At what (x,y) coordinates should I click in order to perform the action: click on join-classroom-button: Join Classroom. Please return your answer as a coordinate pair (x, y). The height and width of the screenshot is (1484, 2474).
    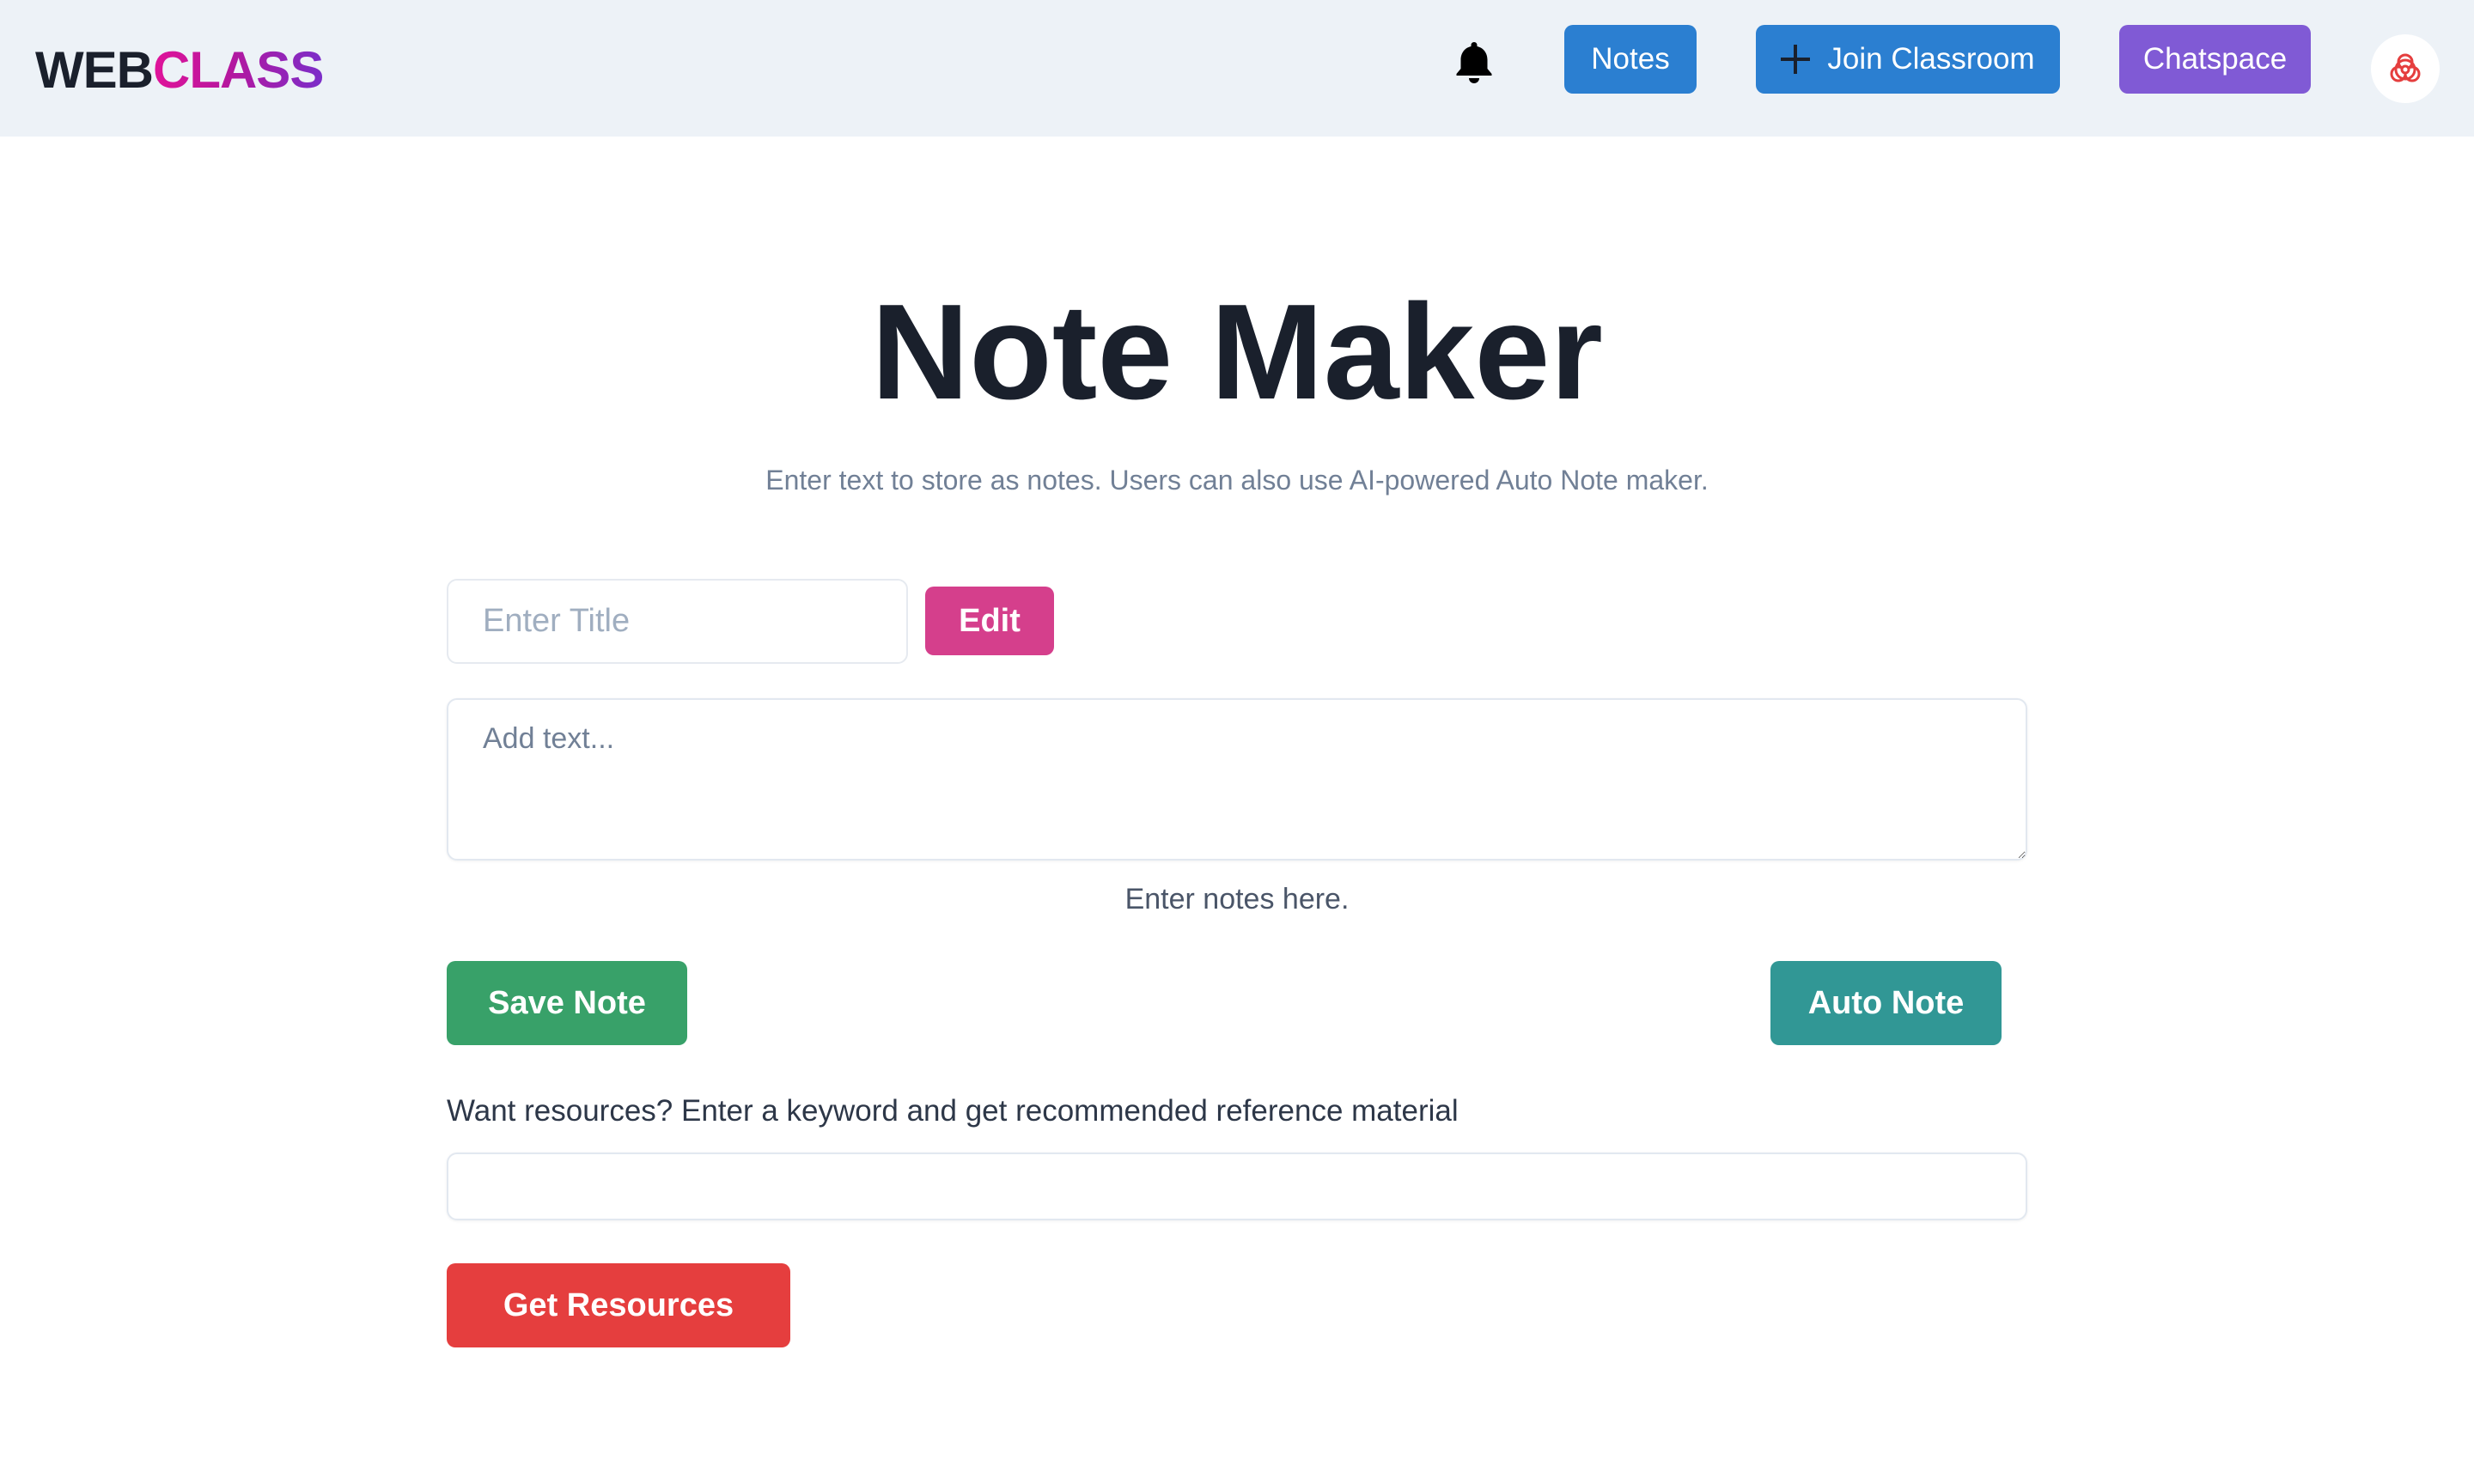
    Looking at the image, I should click on (1908, 60).